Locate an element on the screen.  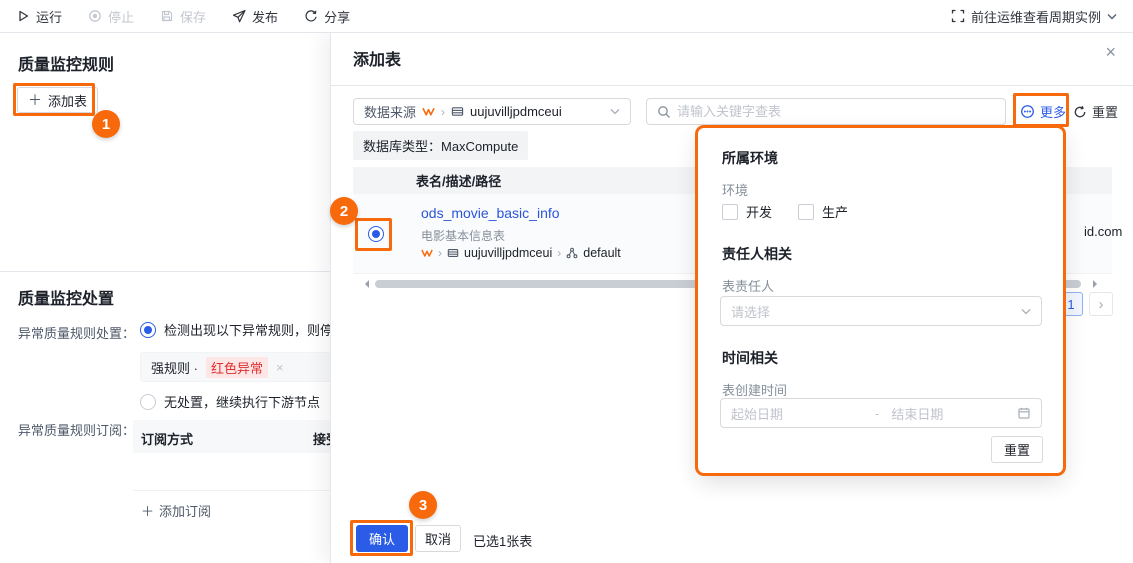
save-icon is located at coordinates (167, 16).